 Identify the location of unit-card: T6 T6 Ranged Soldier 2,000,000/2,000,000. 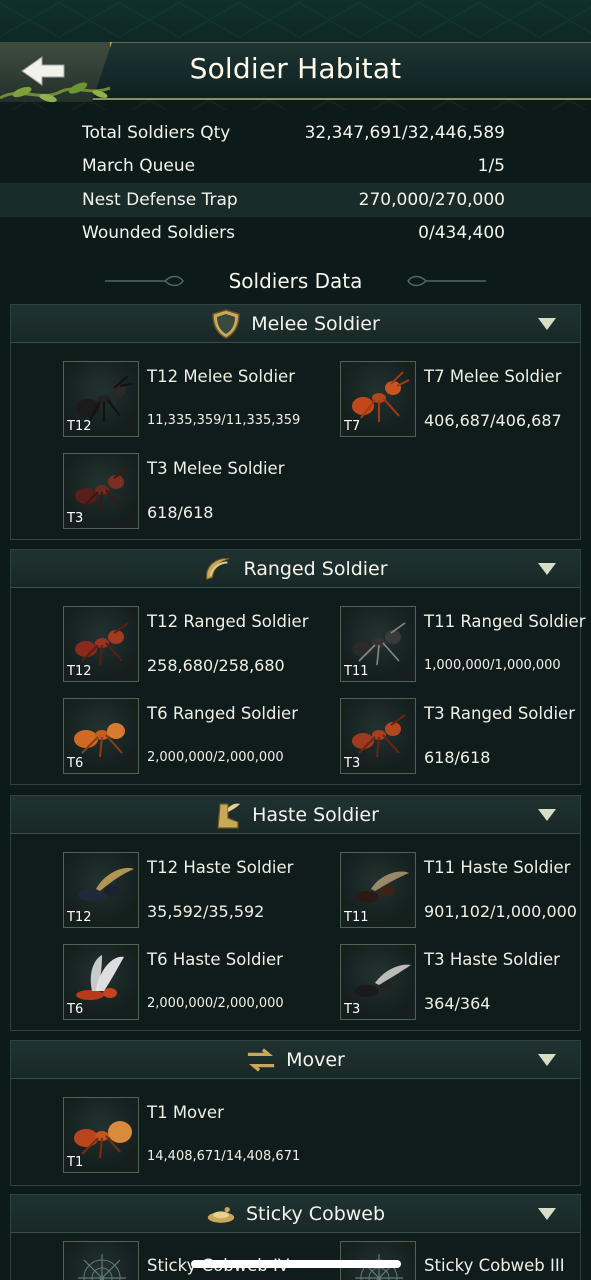
(193, 737).